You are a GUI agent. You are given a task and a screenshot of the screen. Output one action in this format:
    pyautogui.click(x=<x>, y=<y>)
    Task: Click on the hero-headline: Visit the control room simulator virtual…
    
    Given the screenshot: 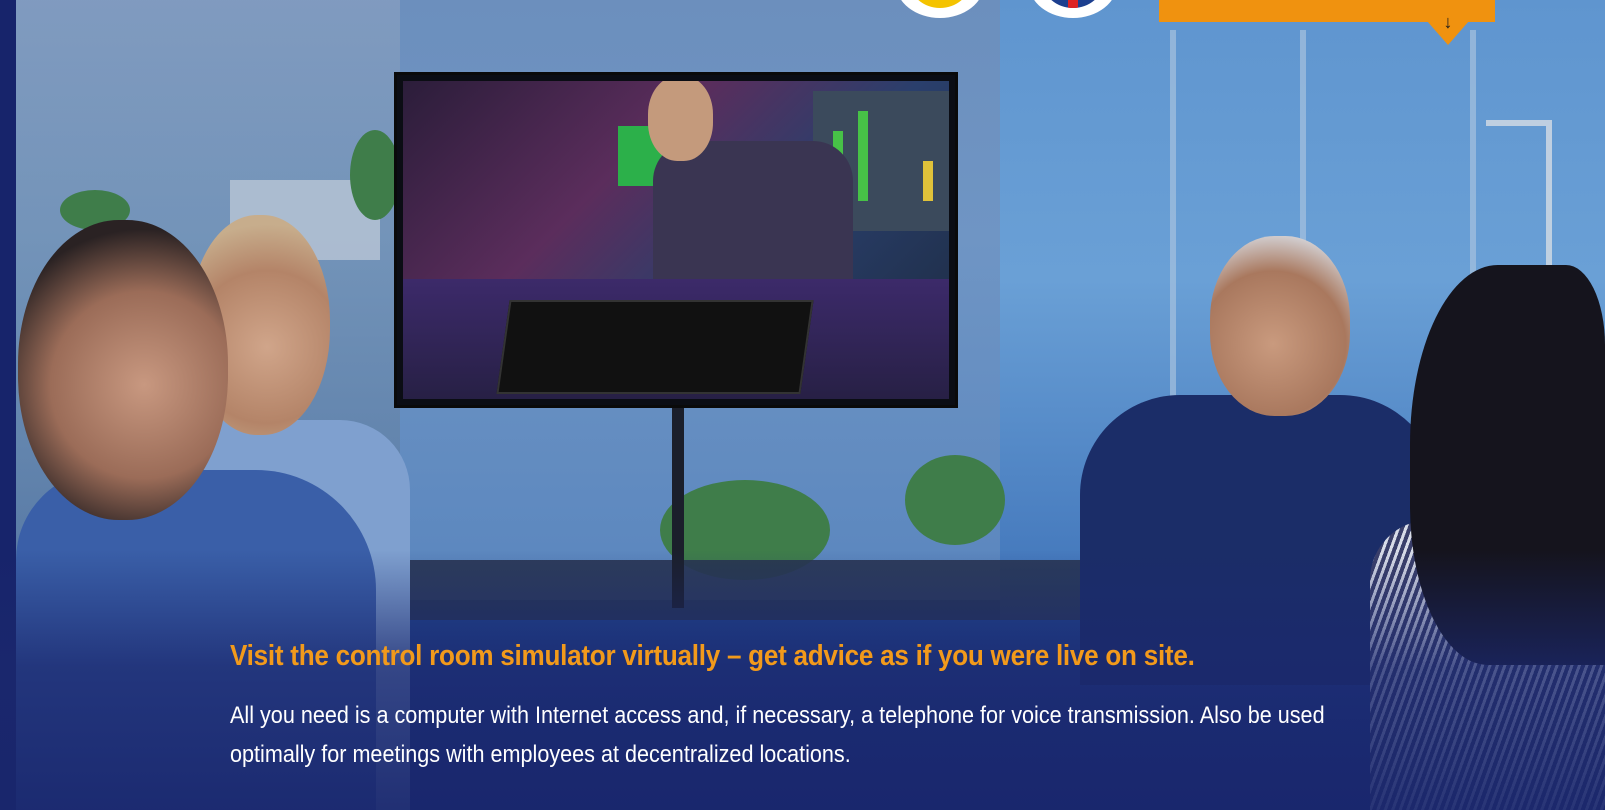 What is the action you would take?
    pyautogui.click(x=712, y=656)
    